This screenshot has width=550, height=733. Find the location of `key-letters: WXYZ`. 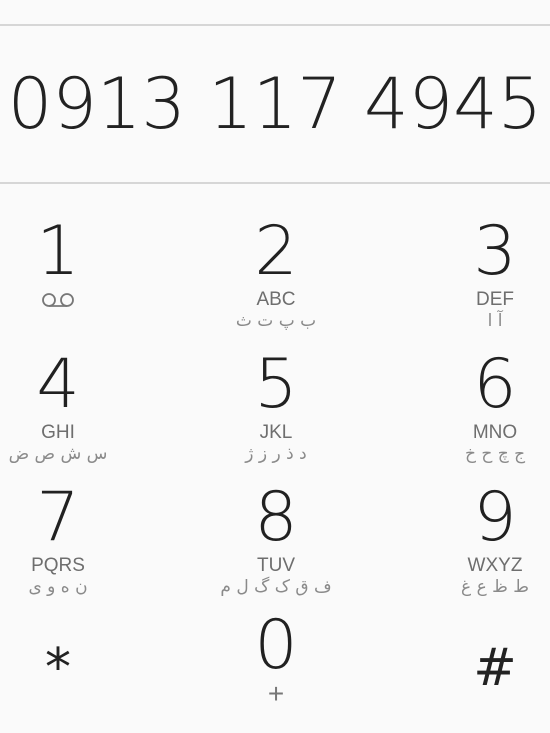

key-letters: WXYZ is located at coordinates (495, 565).